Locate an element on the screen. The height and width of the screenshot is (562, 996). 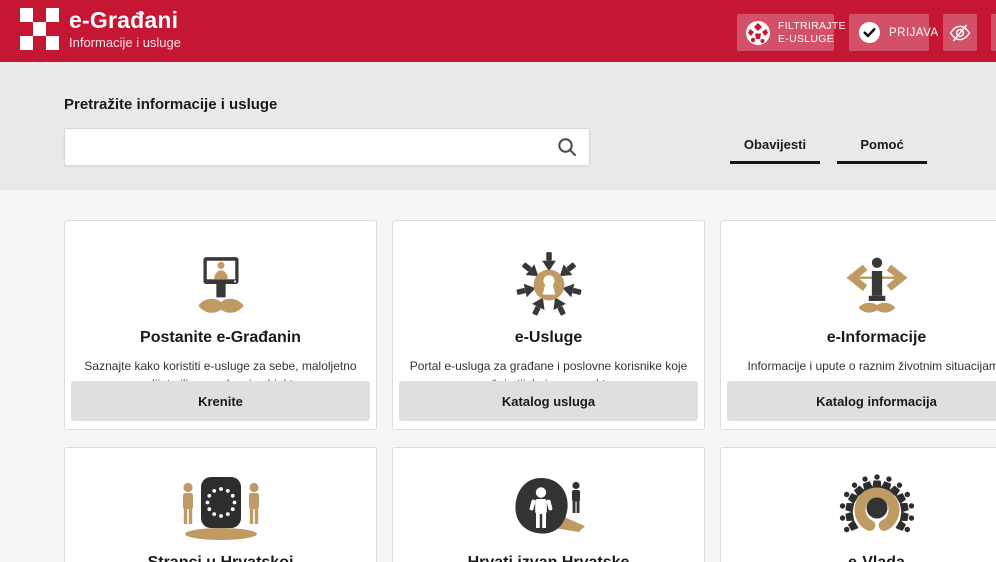
search-icon is located at coordinates (567, 147).